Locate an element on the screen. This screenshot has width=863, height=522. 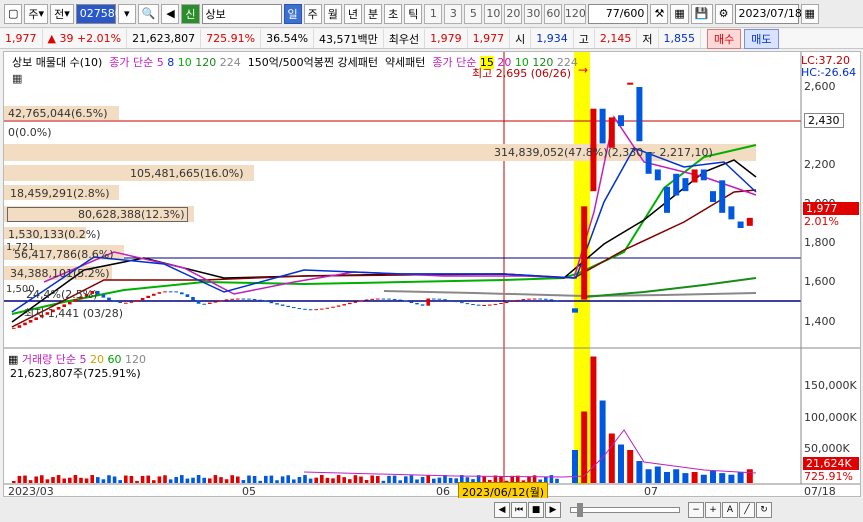
volume-value: 21,623,807 is located at coordinates (164, 38).